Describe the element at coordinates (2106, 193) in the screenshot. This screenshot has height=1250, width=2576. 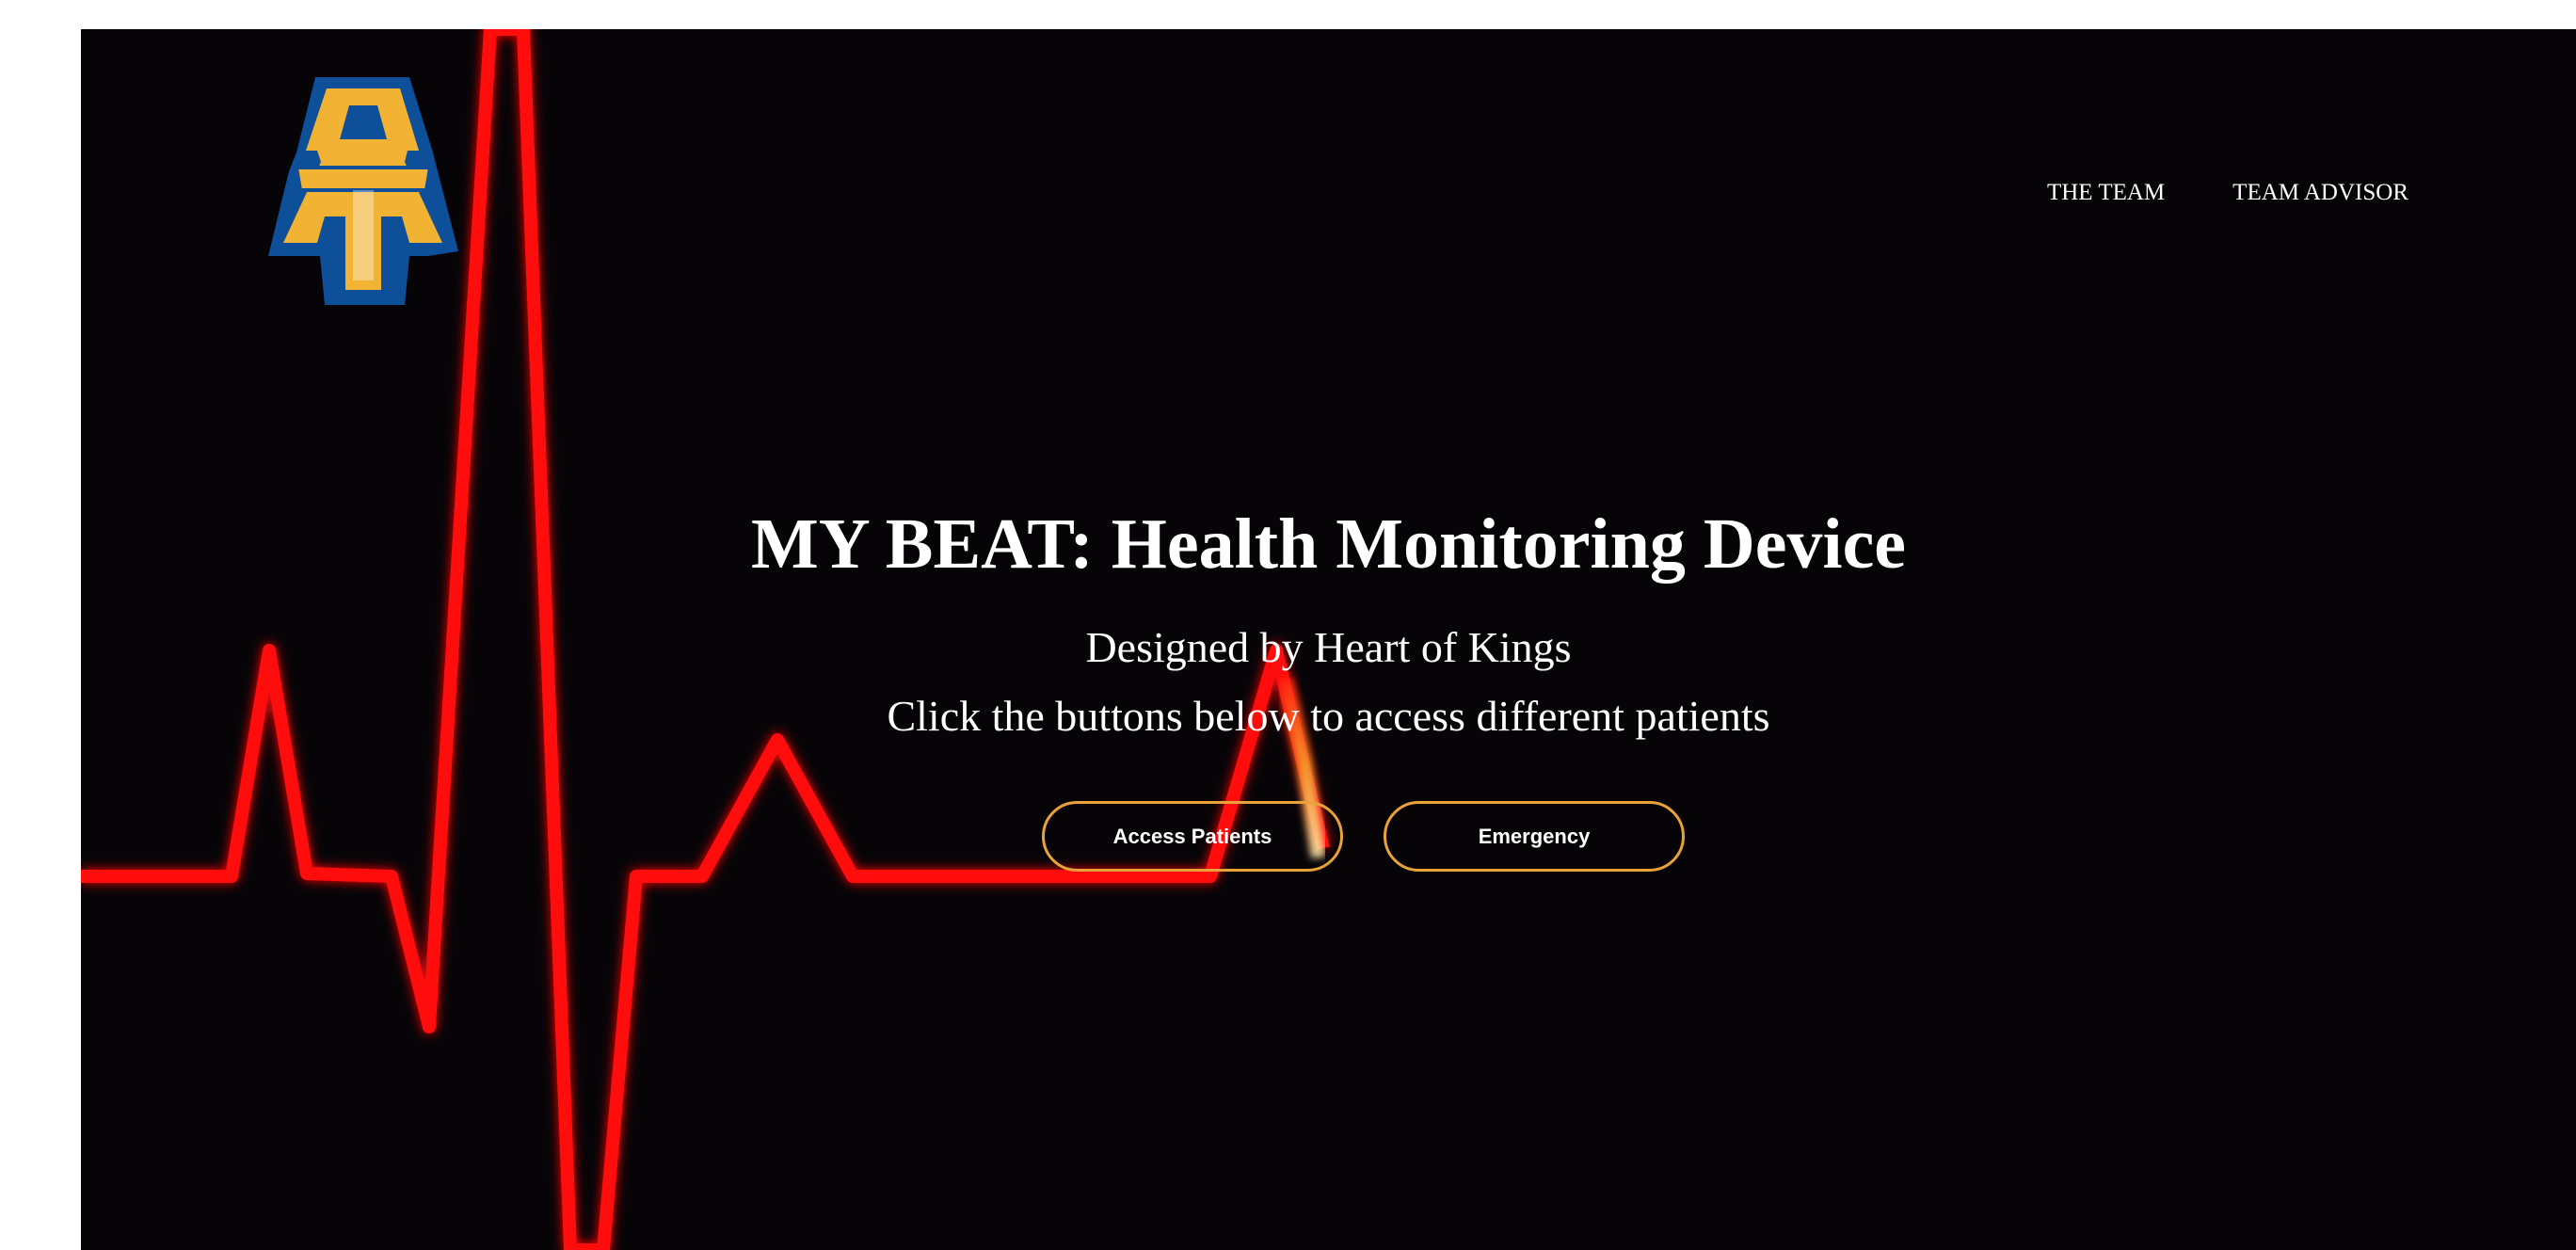
I see `nav-link-the-team: THE TEAM` at that location.